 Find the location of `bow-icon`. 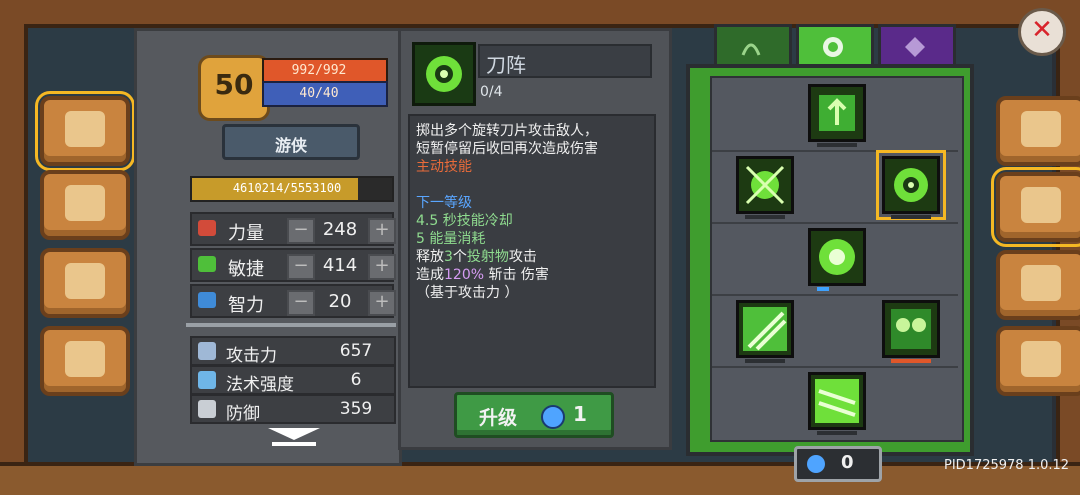

bow-icon is located at coordinates (751, 49).